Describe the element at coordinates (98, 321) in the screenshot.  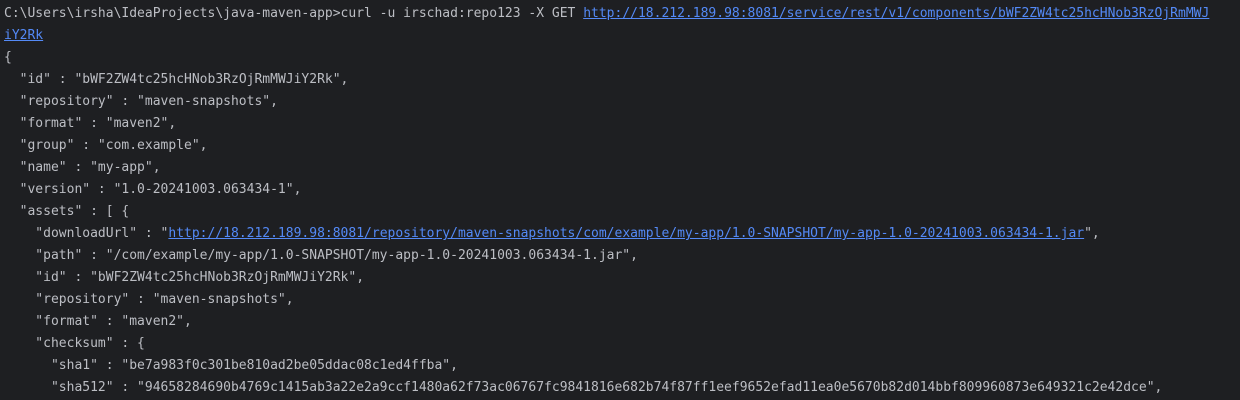
I see `json-asset-format-line: "format" : "maven2",` at that location.